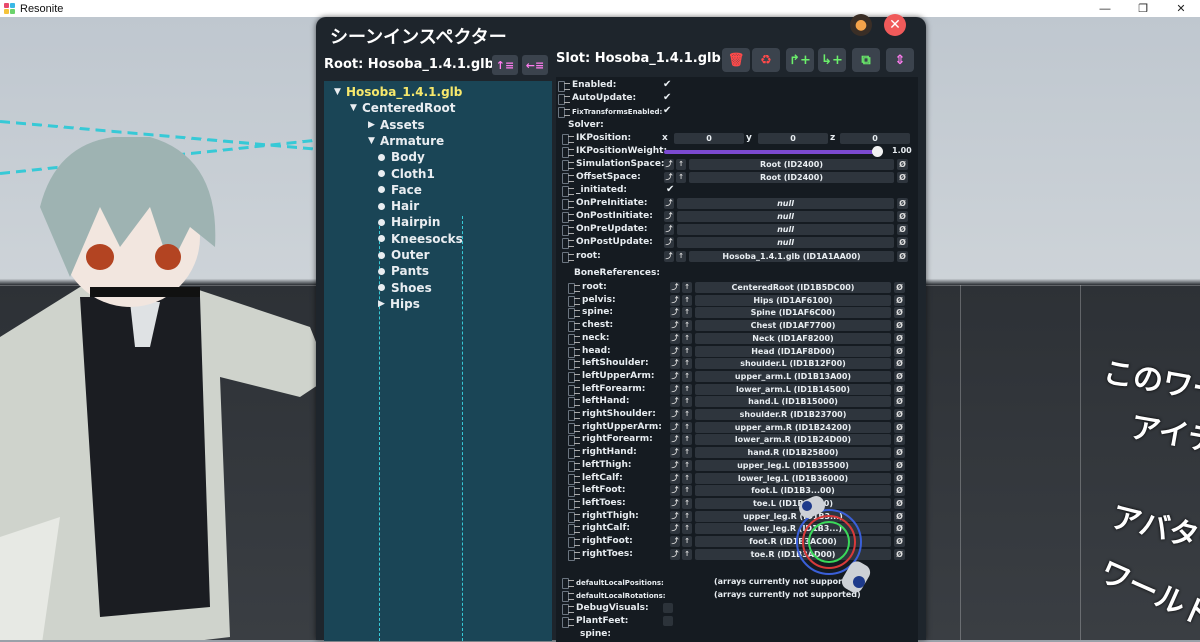 This screenshot has height=642, width=1200. I want to click on ik-weight-slider, so click(771, 152).